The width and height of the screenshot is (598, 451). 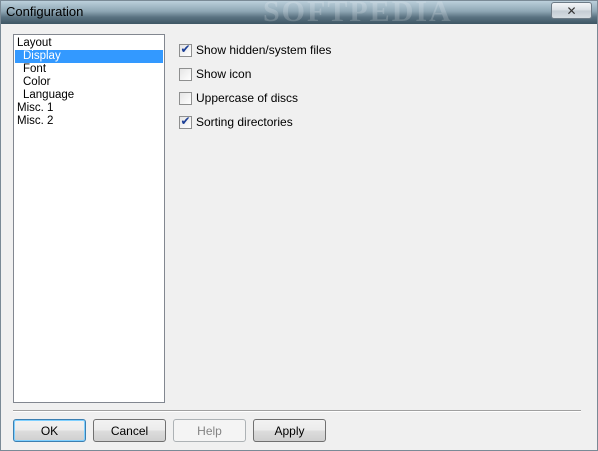 I want to click on tree-item-misc-2: Misc. 2, so click(x=35, y=121).